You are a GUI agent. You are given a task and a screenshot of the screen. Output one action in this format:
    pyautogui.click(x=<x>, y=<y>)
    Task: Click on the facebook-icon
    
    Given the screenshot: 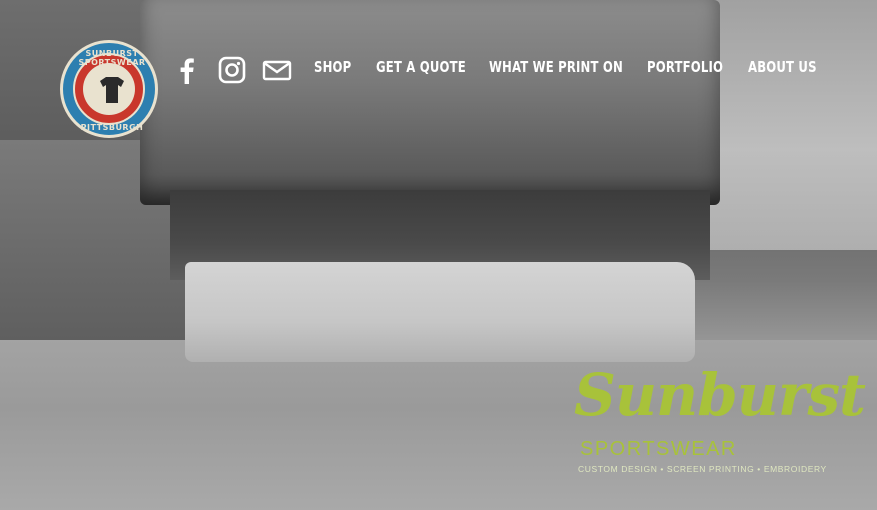 What is the action you would take?
    pyautogui.click(x=187, y=71)
    